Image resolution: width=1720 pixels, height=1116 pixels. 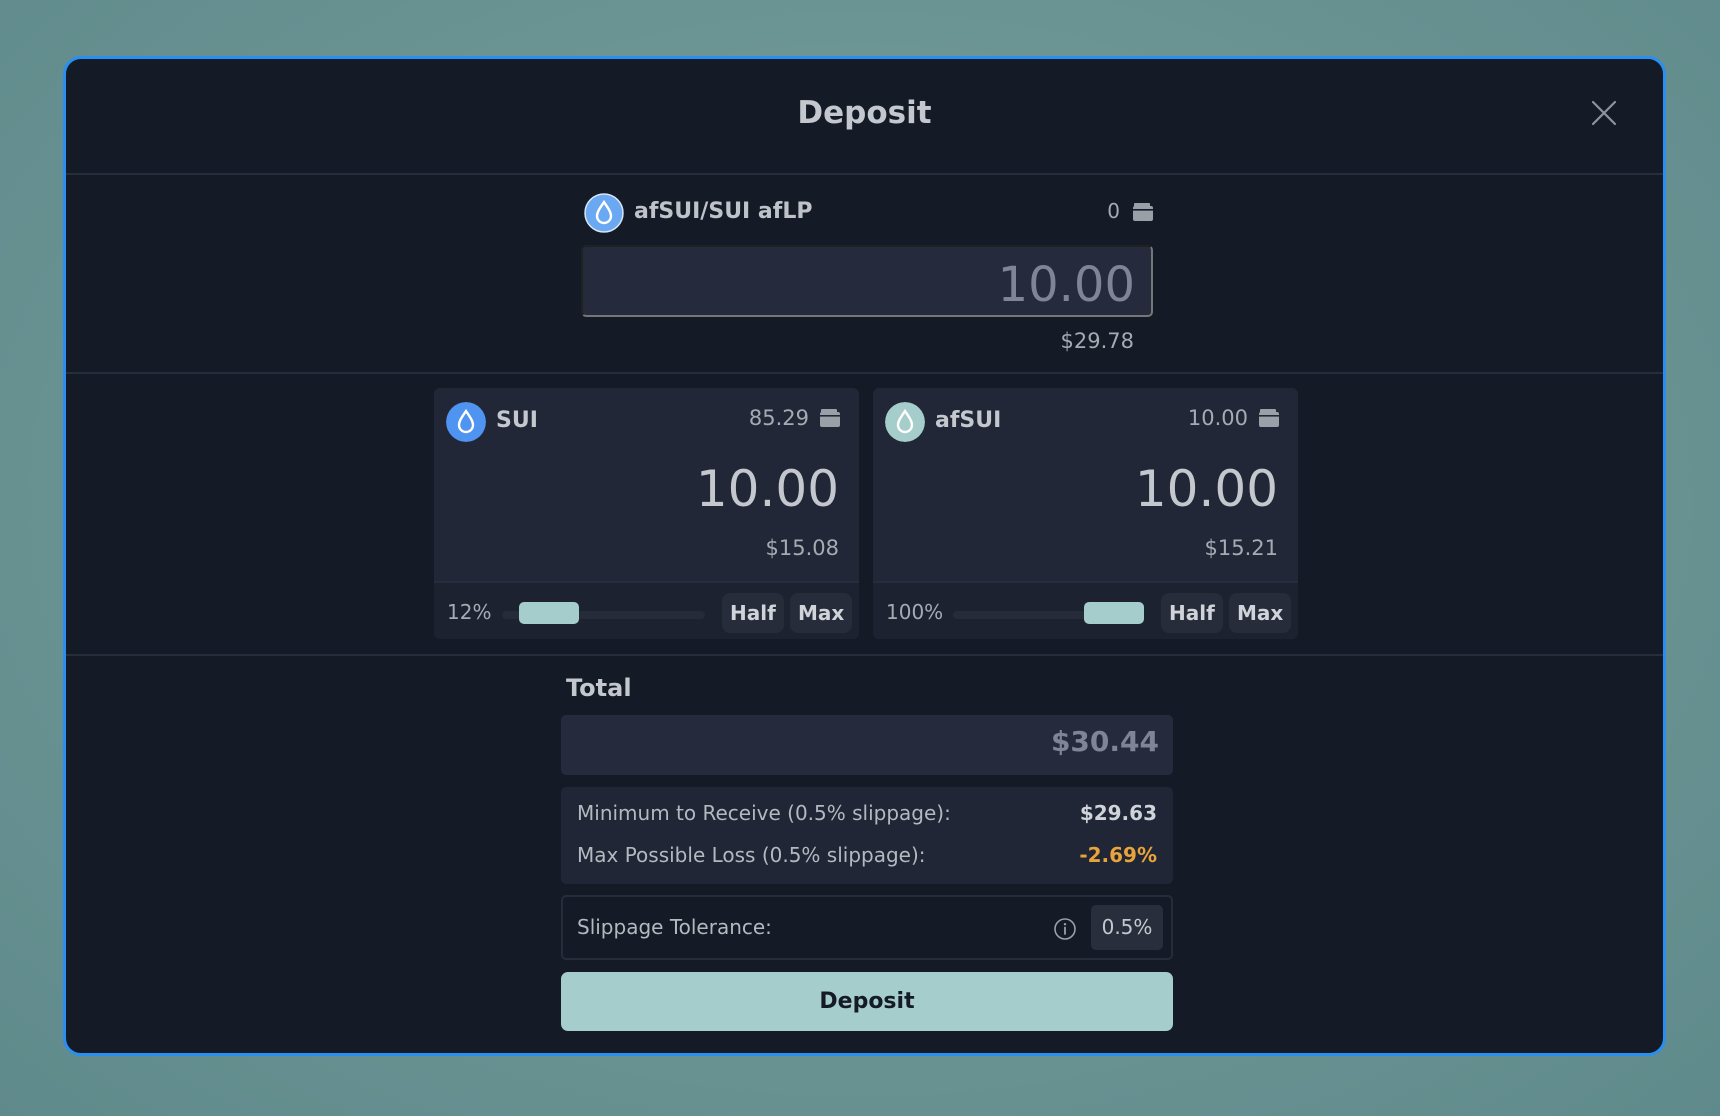 I want to click on coin-card-sui: SUI 85.29 $15.08 12% Half Max, so click(x=646, y=513).